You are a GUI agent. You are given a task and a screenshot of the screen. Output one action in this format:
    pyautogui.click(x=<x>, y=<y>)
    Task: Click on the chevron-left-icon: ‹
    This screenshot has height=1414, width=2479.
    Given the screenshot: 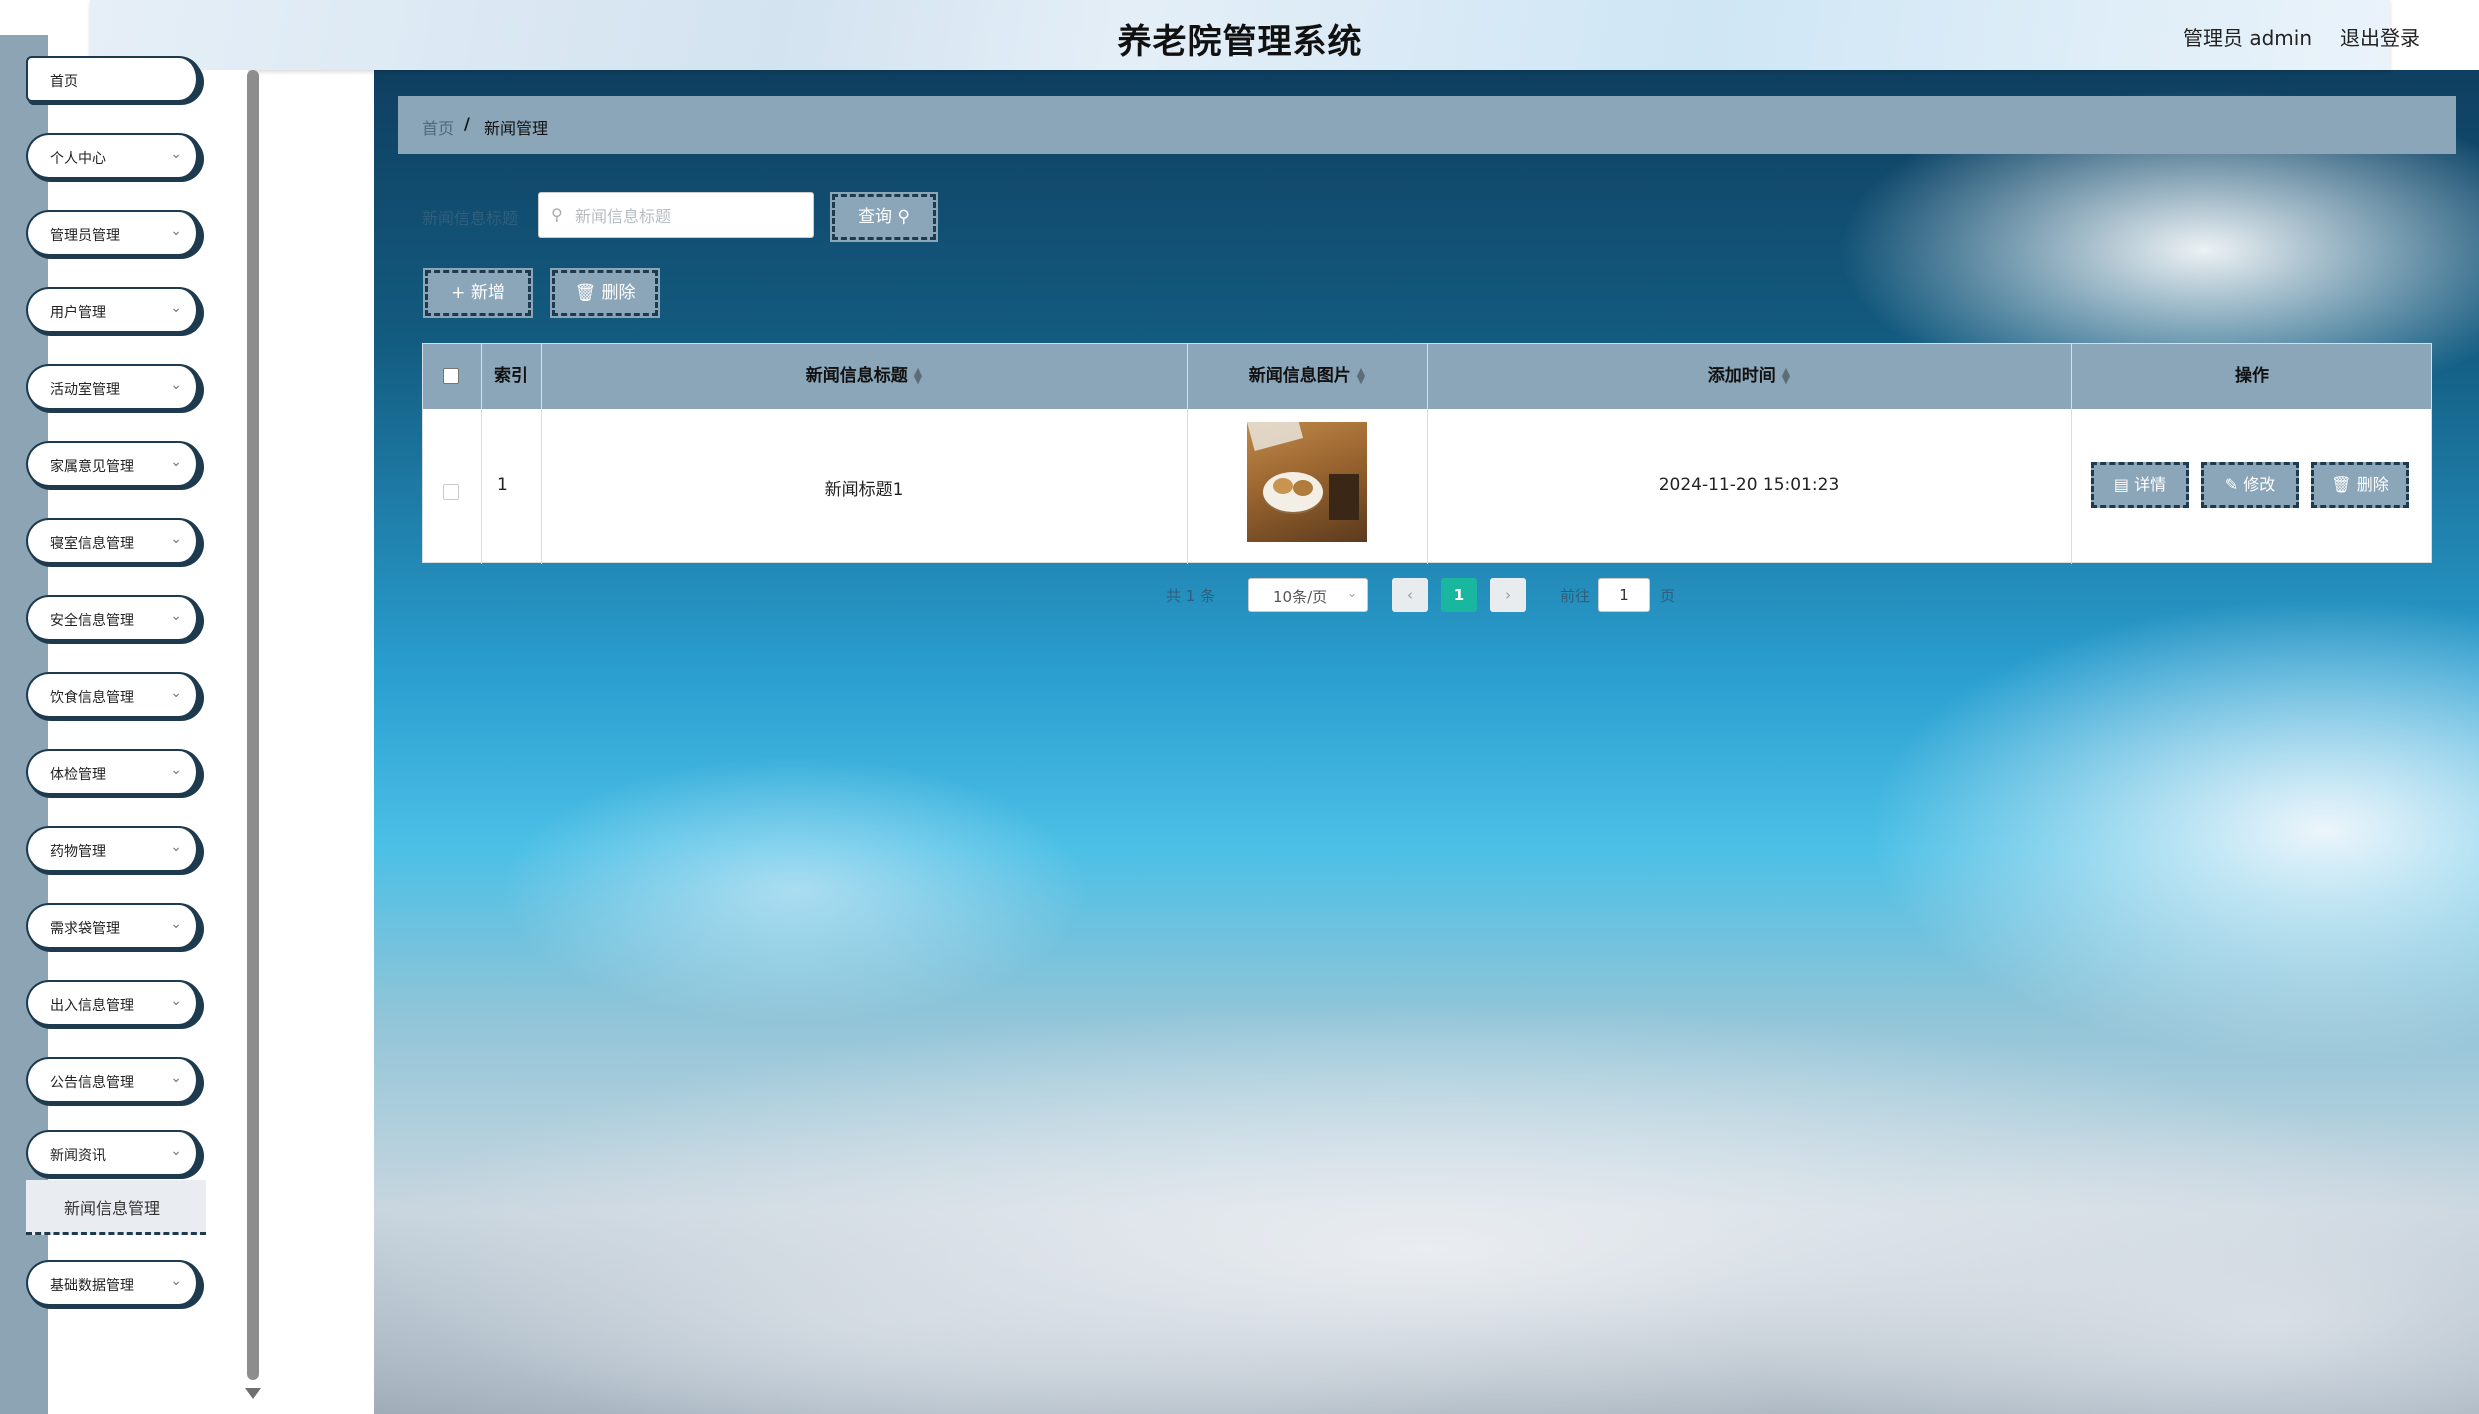 What is the action you would take?
    pyautogui.click(x=1410, y=595)
    